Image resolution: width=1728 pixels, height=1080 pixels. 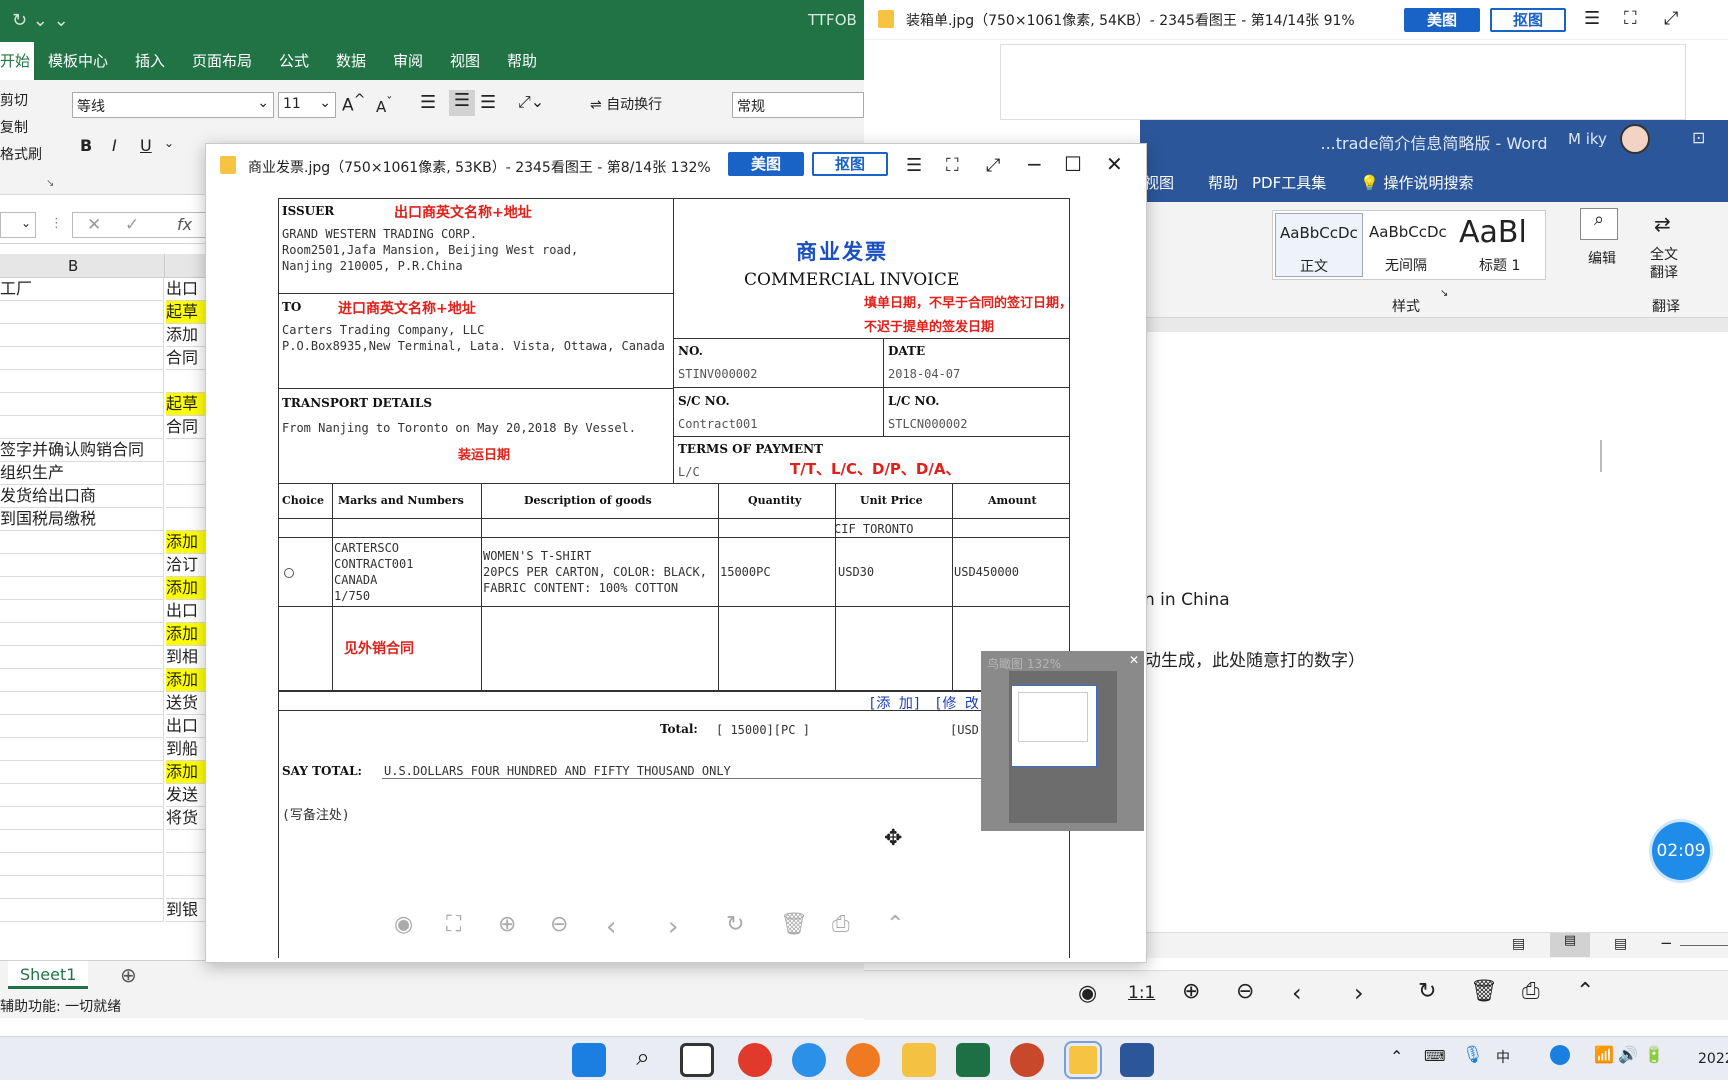 I want to click on table-cell-b: 发货给出口商, so click(x=82, y=496).